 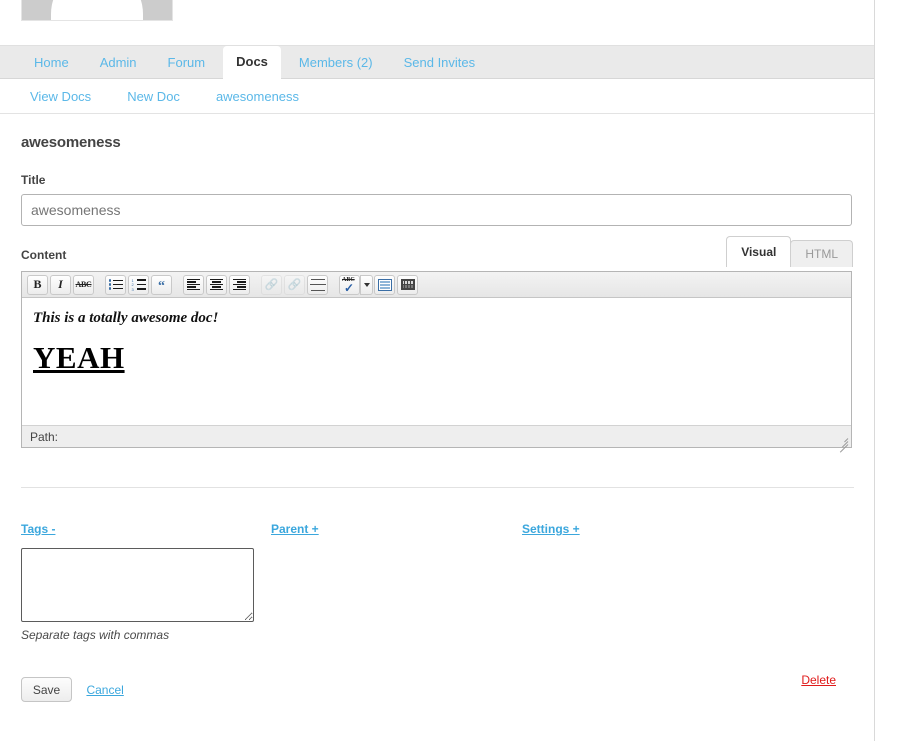 I want to click on nav-item-home: Home, so click(x=51, y=63).